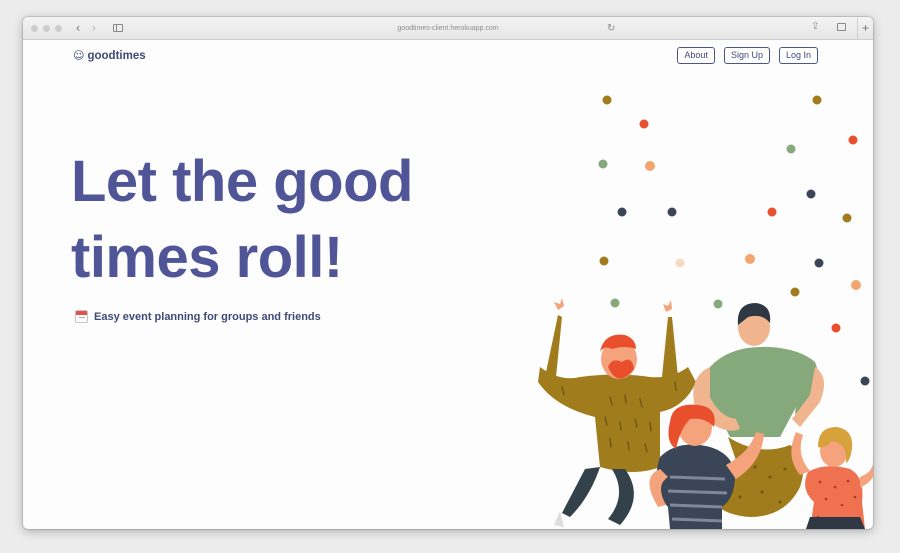  I want to click on header-nav: About Sign Up Log In, so click(747, 55).